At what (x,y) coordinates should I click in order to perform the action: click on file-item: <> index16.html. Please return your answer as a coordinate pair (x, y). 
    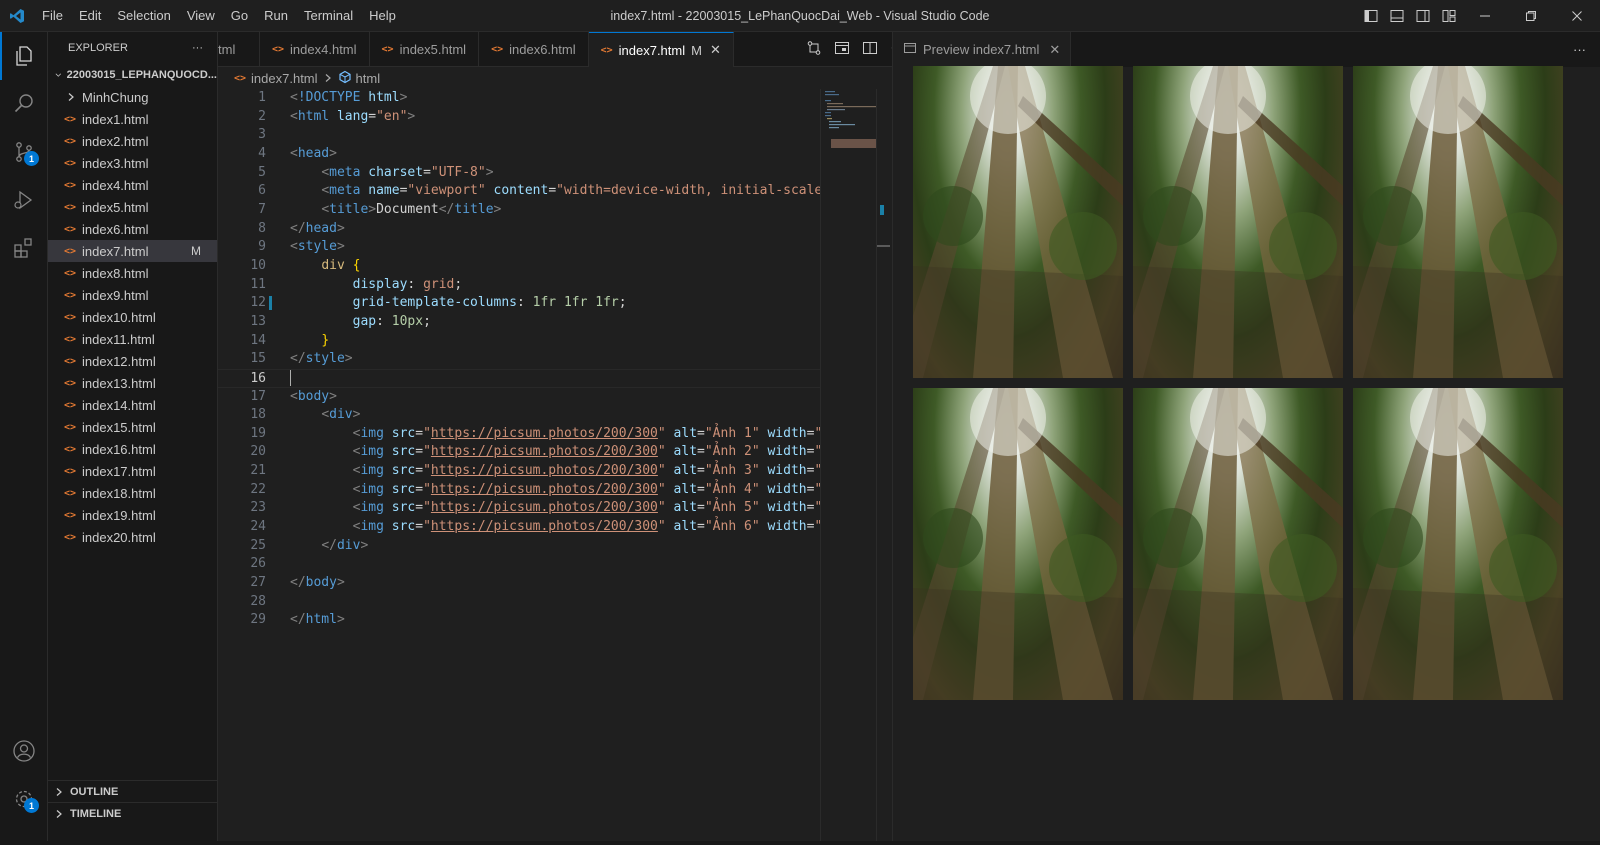
    Looking at the image, I should click on (132, 449).